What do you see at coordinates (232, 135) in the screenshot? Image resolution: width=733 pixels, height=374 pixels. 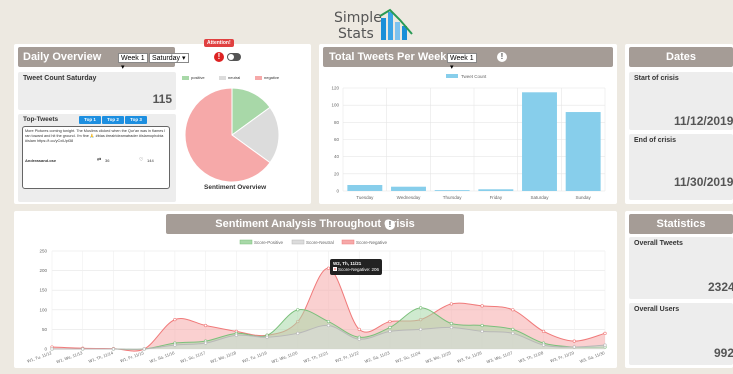 I see `sentiment-pie-chart` at bounding box center [232, 135].